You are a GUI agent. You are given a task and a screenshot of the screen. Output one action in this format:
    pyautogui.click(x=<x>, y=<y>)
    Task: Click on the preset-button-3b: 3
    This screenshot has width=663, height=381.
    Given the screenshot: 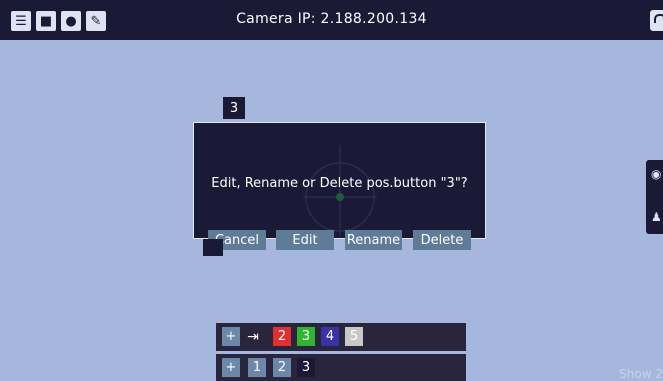 What is the action you would take?
    pyautogui.click(x=306, y=367)
    